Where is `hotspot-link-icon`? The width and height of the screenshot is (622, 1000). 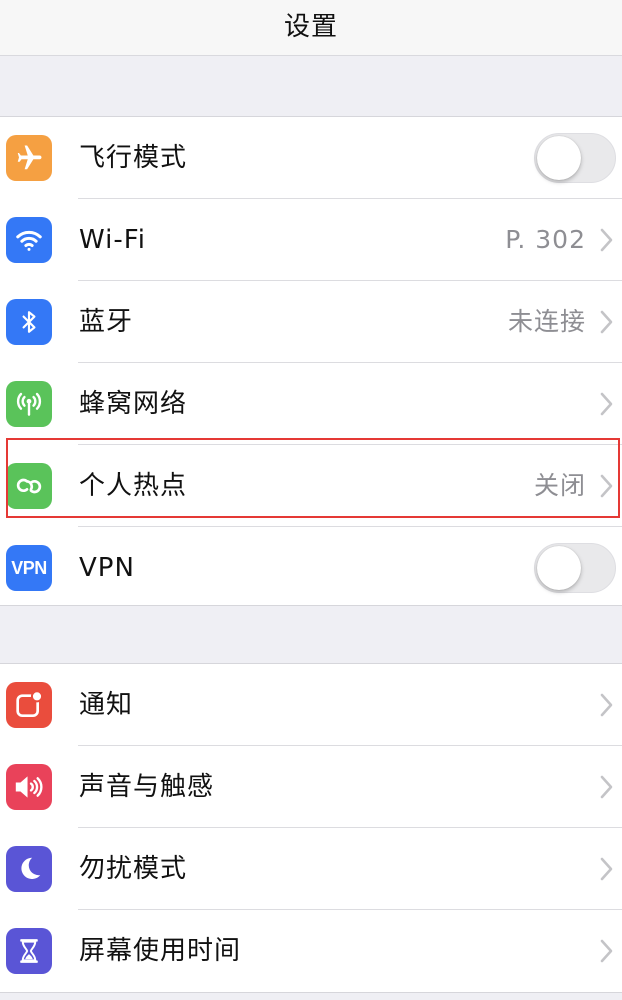
hotspot-link-icon is located at coordinates (29, 486).